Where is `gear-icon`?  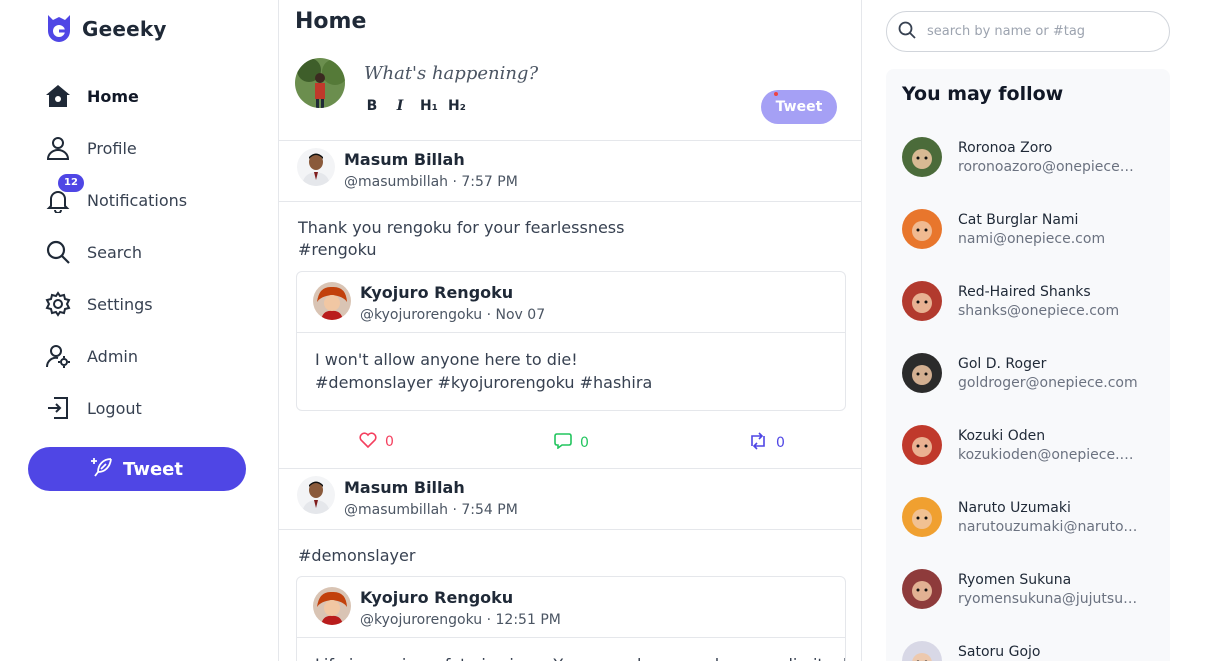
gear-icon is located at coordinates (58, 304).